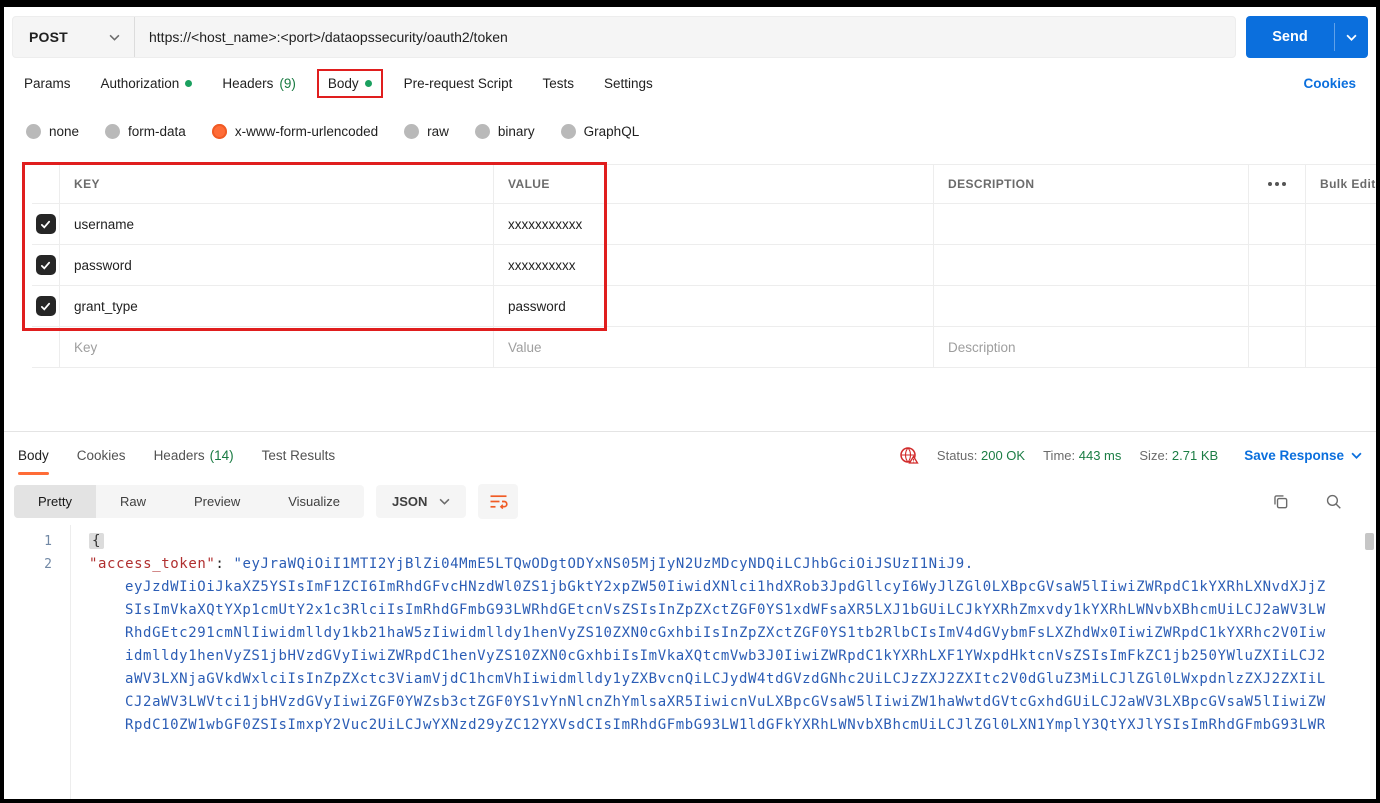 The width and height of the screenshot is (1380, 803). What do you see at coordinates (277, 265) in the screenshot?
I see `key-field: password` at bounding box center [277, 265].